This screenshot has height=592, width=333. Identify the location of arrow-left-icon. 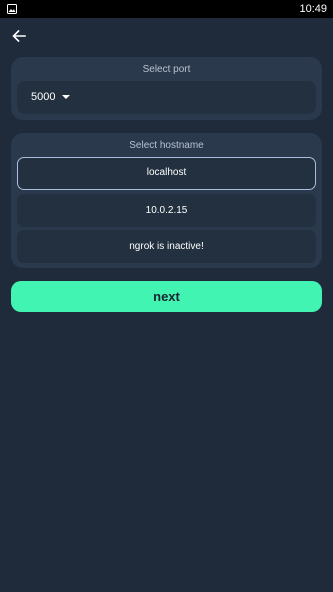
(19, 36).